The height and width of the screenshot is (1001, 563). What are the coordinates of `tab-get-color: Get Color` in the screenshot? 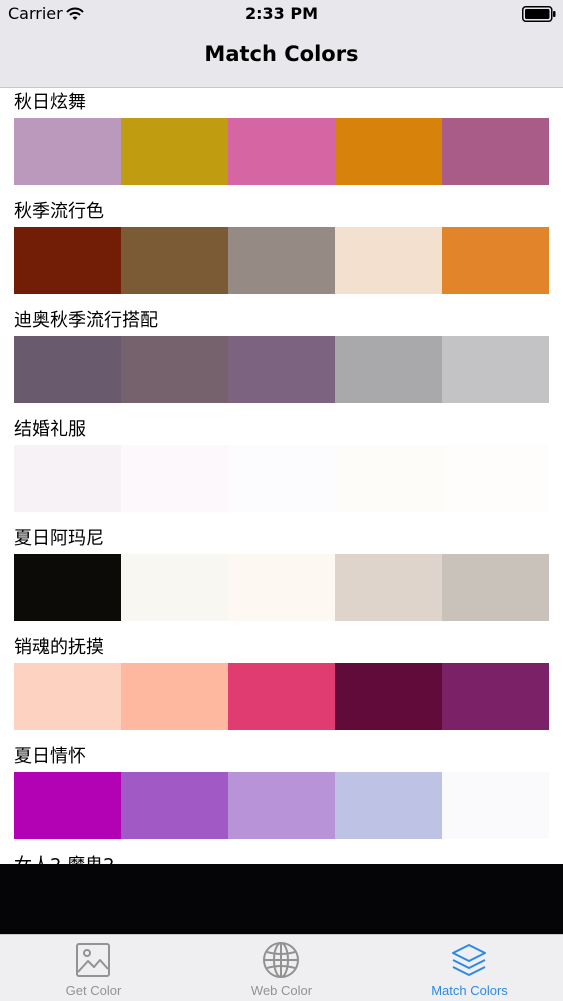 It's located at (93, 968).